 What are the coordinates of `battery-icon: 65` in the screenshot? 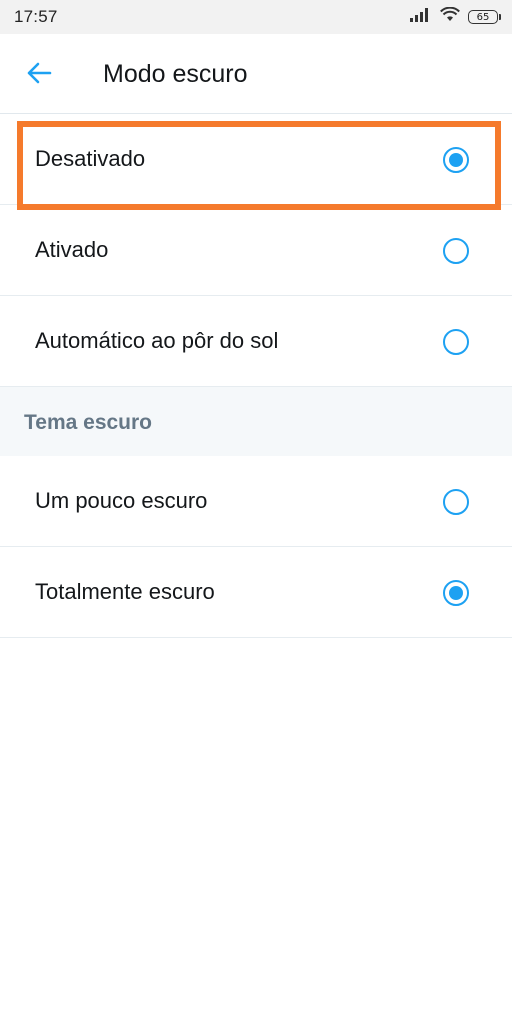 It's located at (484, 17).